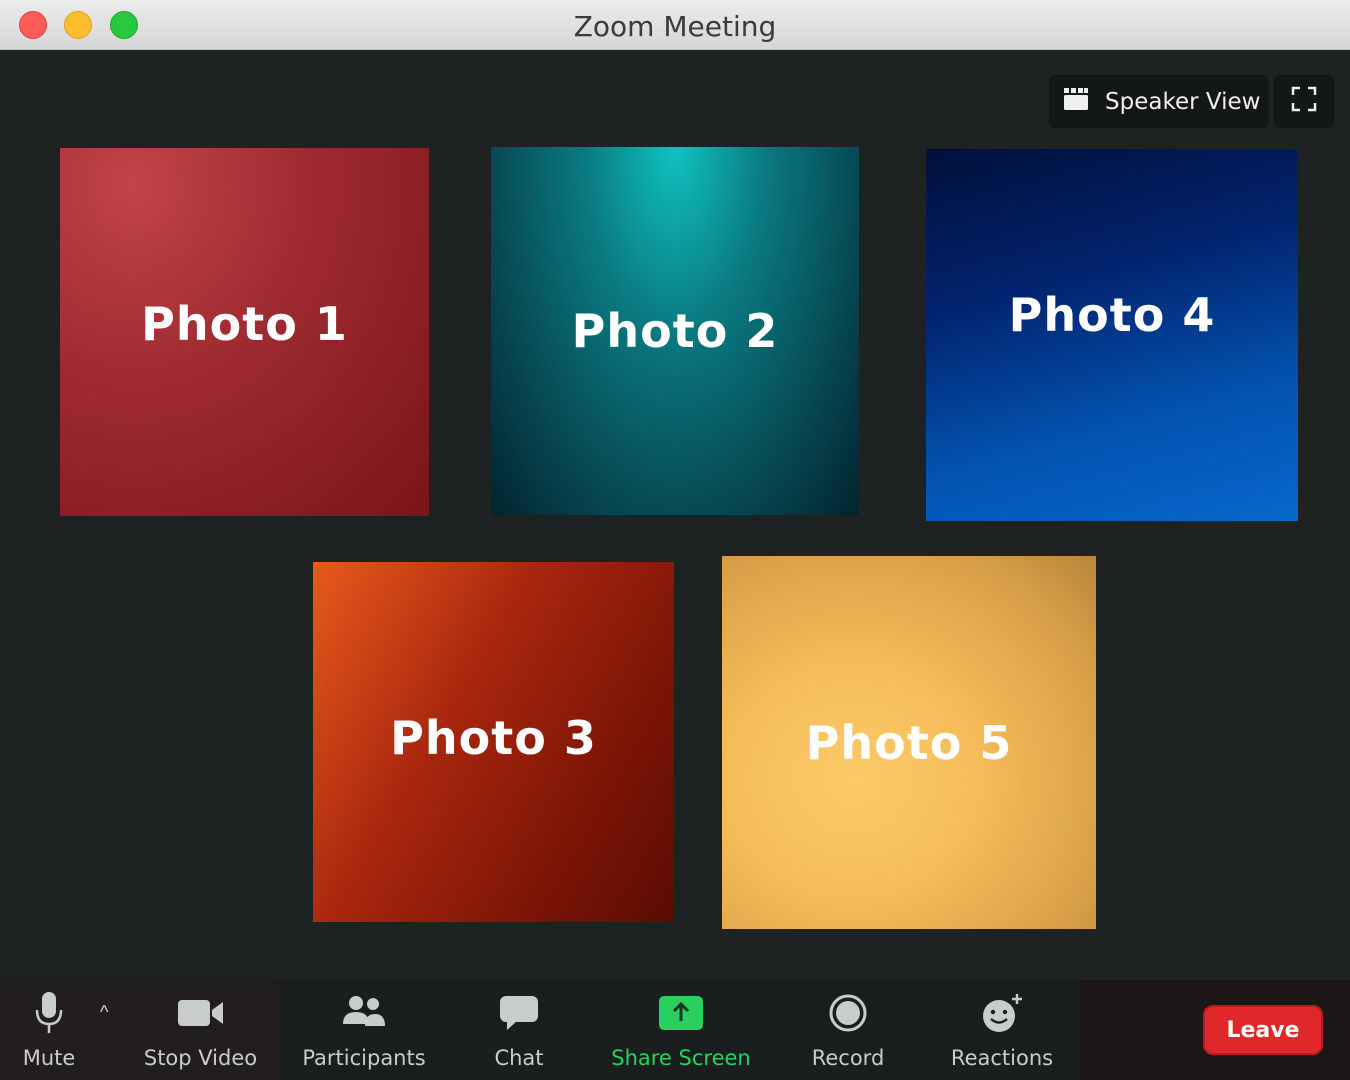 The image size is (1350, 1080). What do you see at coordinates (519, 1013) in the screenshot?
I see `chat-bubble-icon` at bounding box center [519, 1013].